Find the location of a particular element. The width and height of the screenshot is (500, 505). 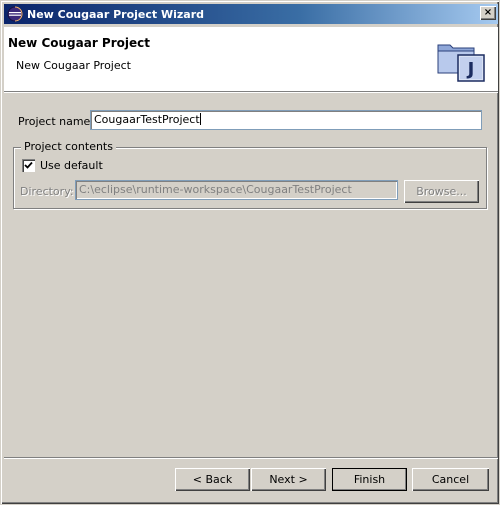

cancel-button: Cancel is located at coordinates (450, 479).